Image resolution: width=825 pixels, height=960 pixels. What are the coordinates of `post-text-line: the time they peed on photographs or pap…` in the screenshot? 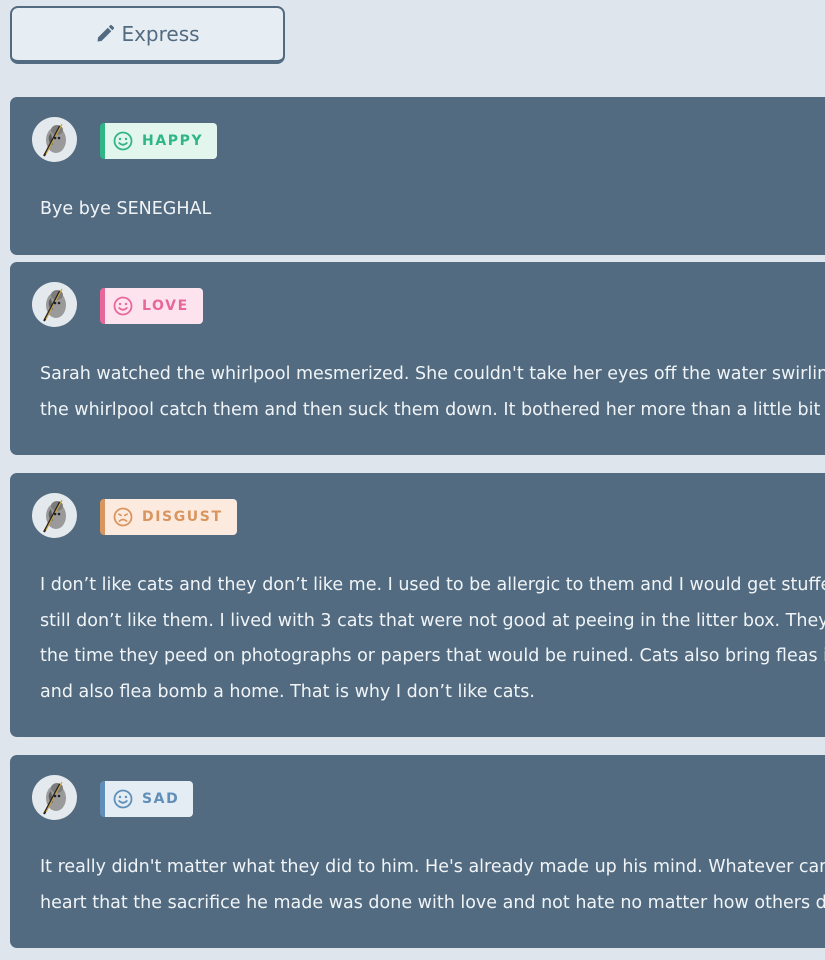 It's located at (432, 656).